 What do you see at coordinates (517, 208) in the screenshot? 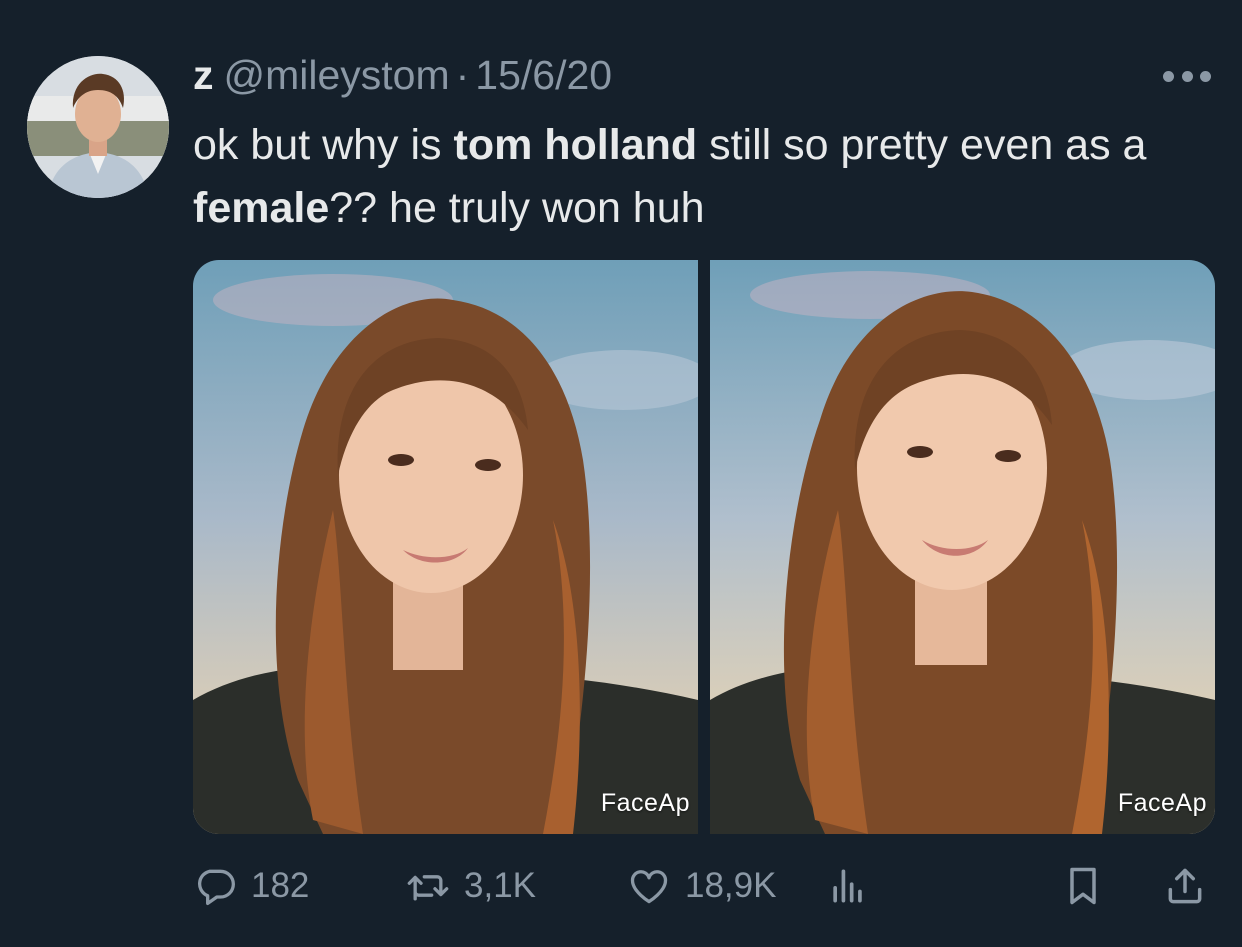
I see `tweet-text-part: ?? he truly won huh` at bounding box center [517, 208].